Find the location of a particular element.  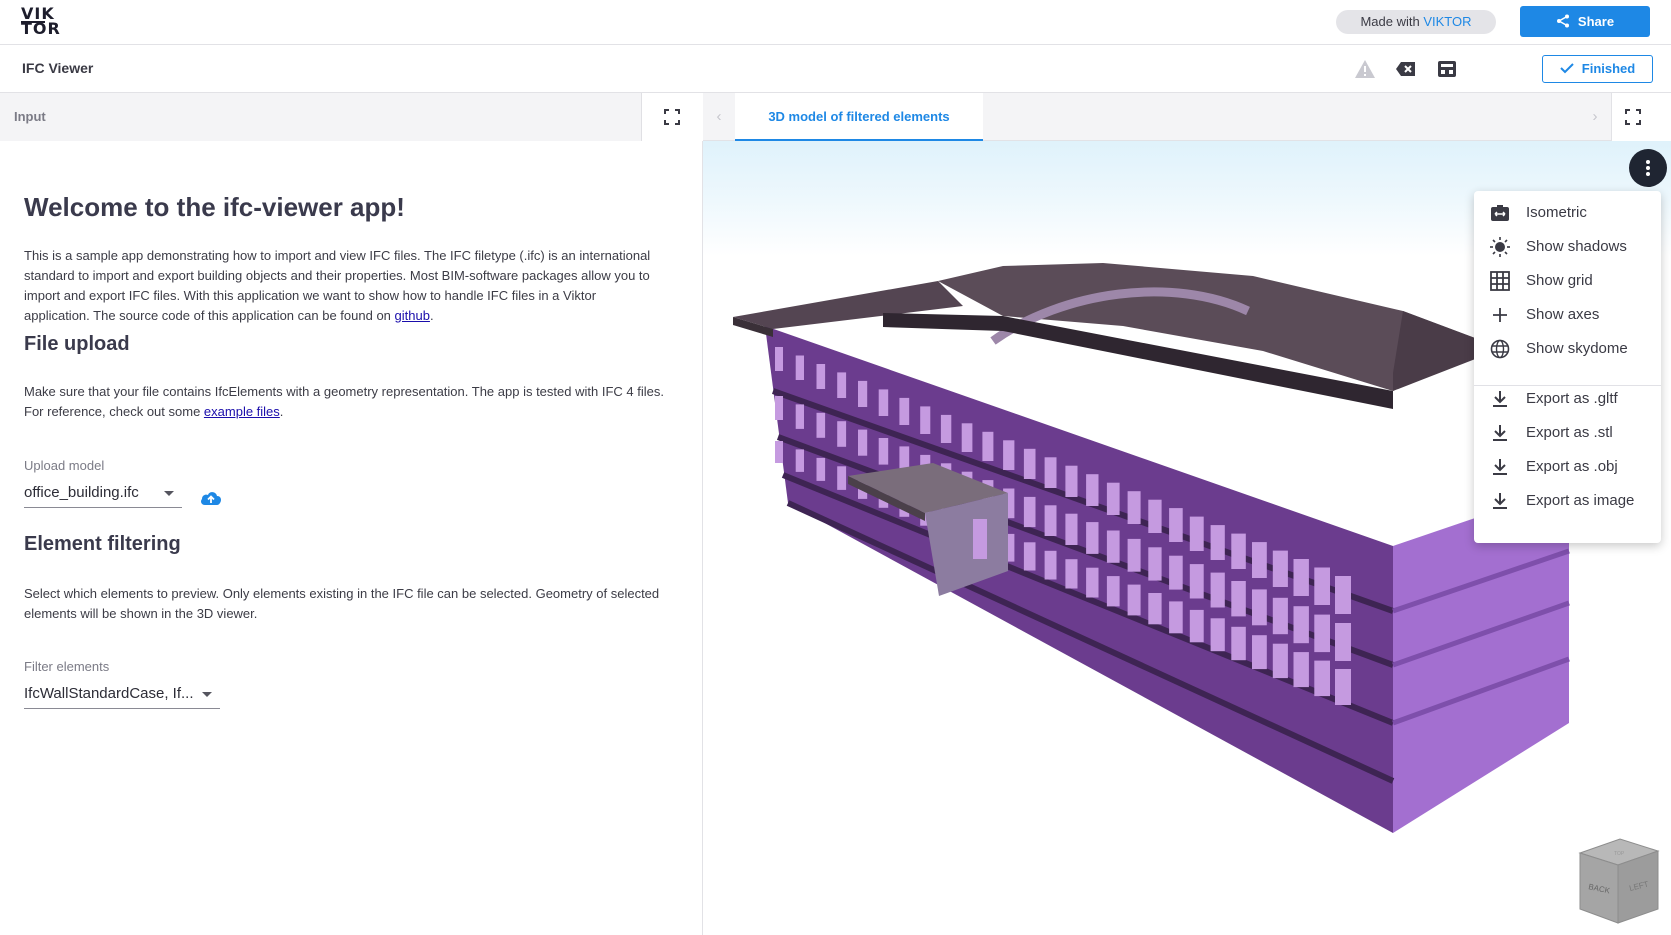

made-with-badge: Made with VIKTOR is located at coordinates (1416, 22).